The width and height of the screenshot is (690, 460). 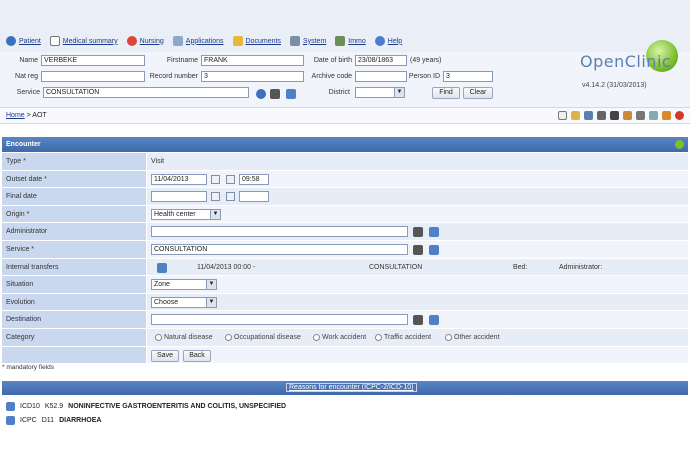 I want to click on origin-label: Origin *, so click(x=74, y=214).